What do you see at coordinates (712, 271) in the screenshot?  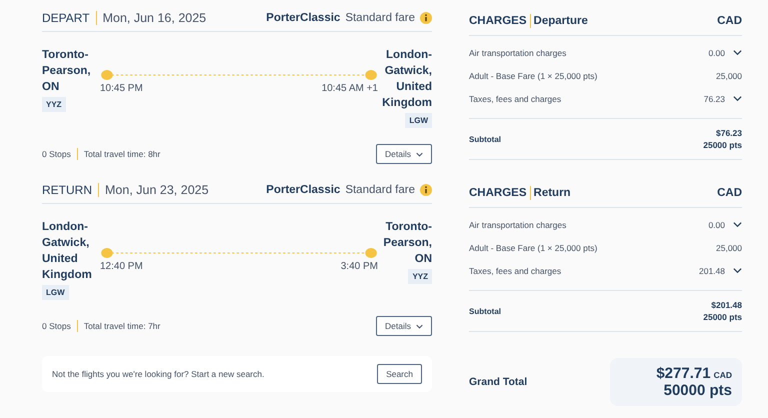 I see `charge-value: 201.48` at bounding box center [712, 271].